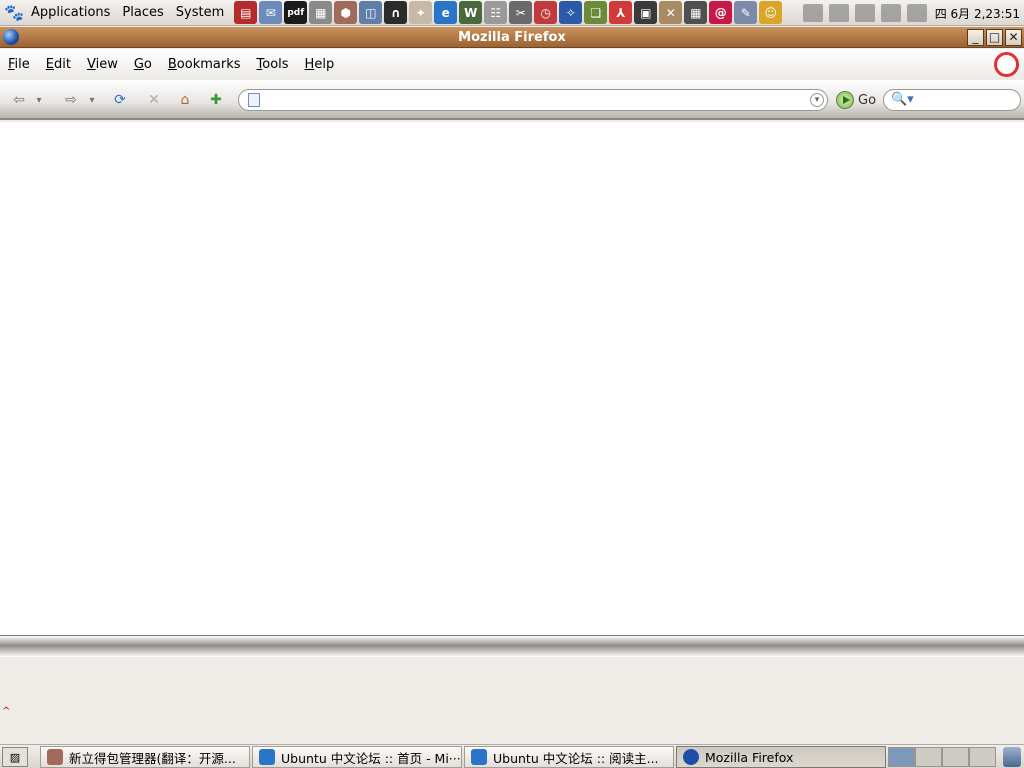  Describe the element at coordinates (102, 64) in the screenshot. I see `menu-view: View` at that location.